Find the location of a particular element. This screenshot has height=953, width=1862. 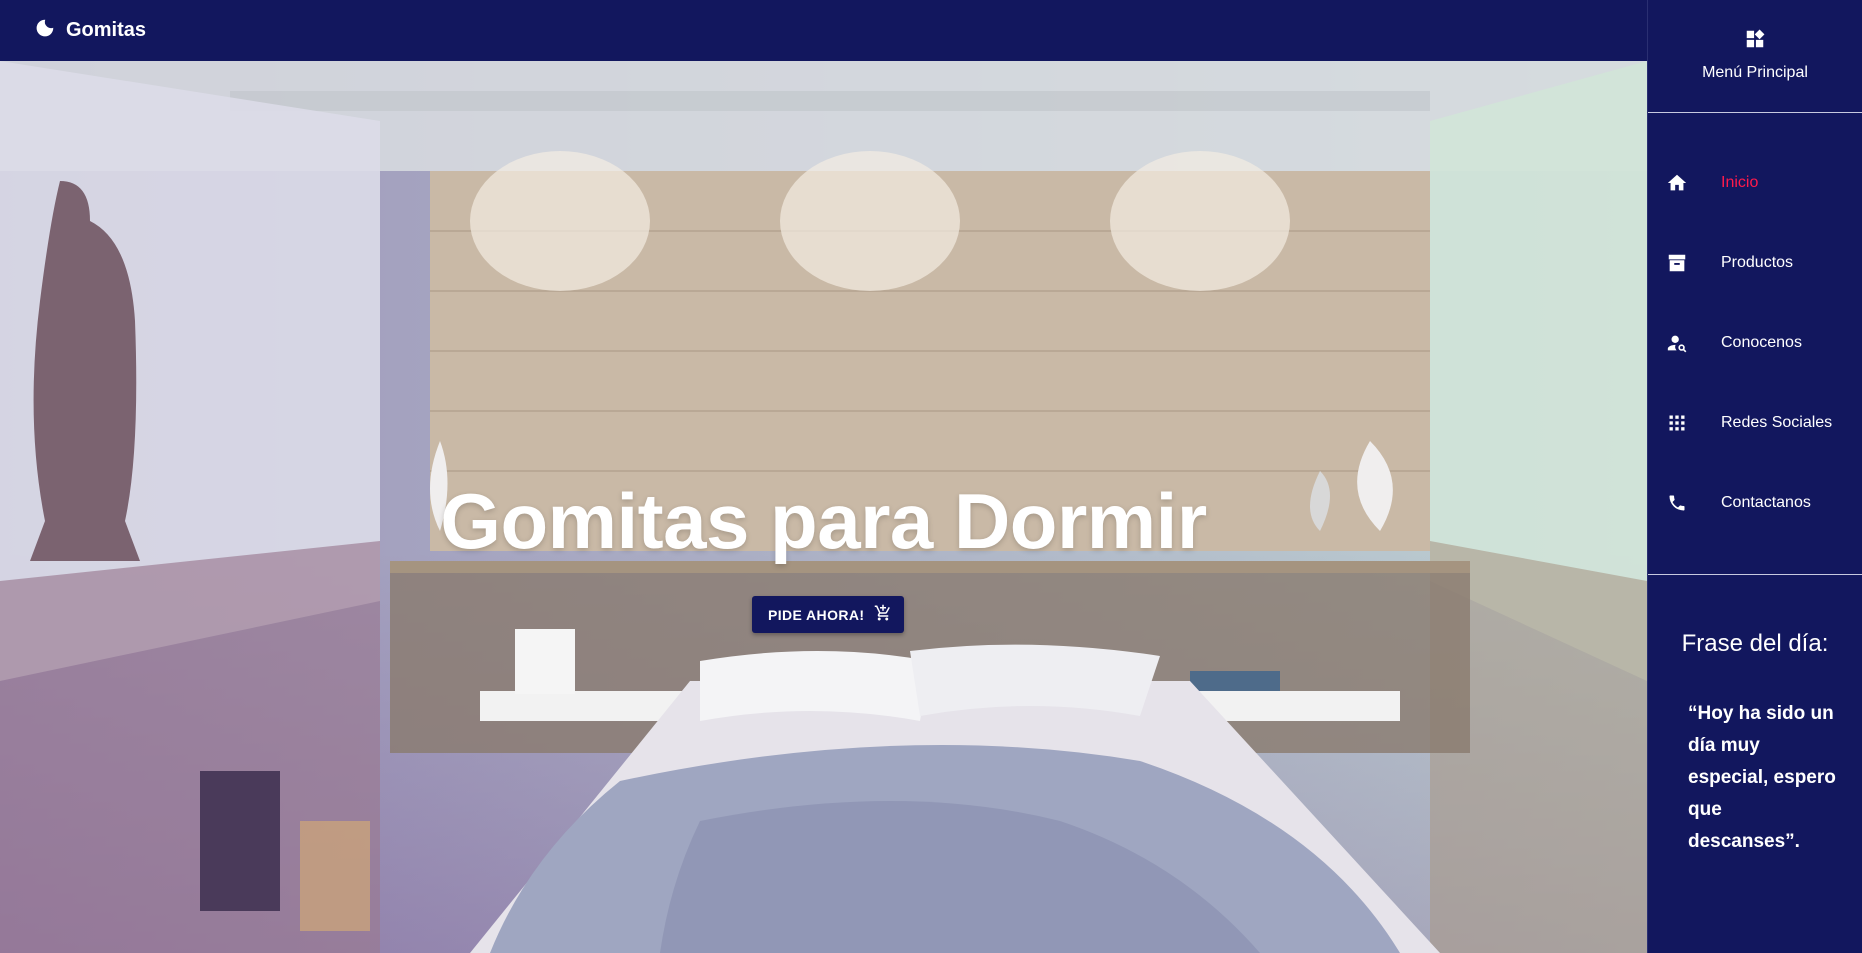

sidebar-item-label: Productos is located at coordinates (1757, 262).